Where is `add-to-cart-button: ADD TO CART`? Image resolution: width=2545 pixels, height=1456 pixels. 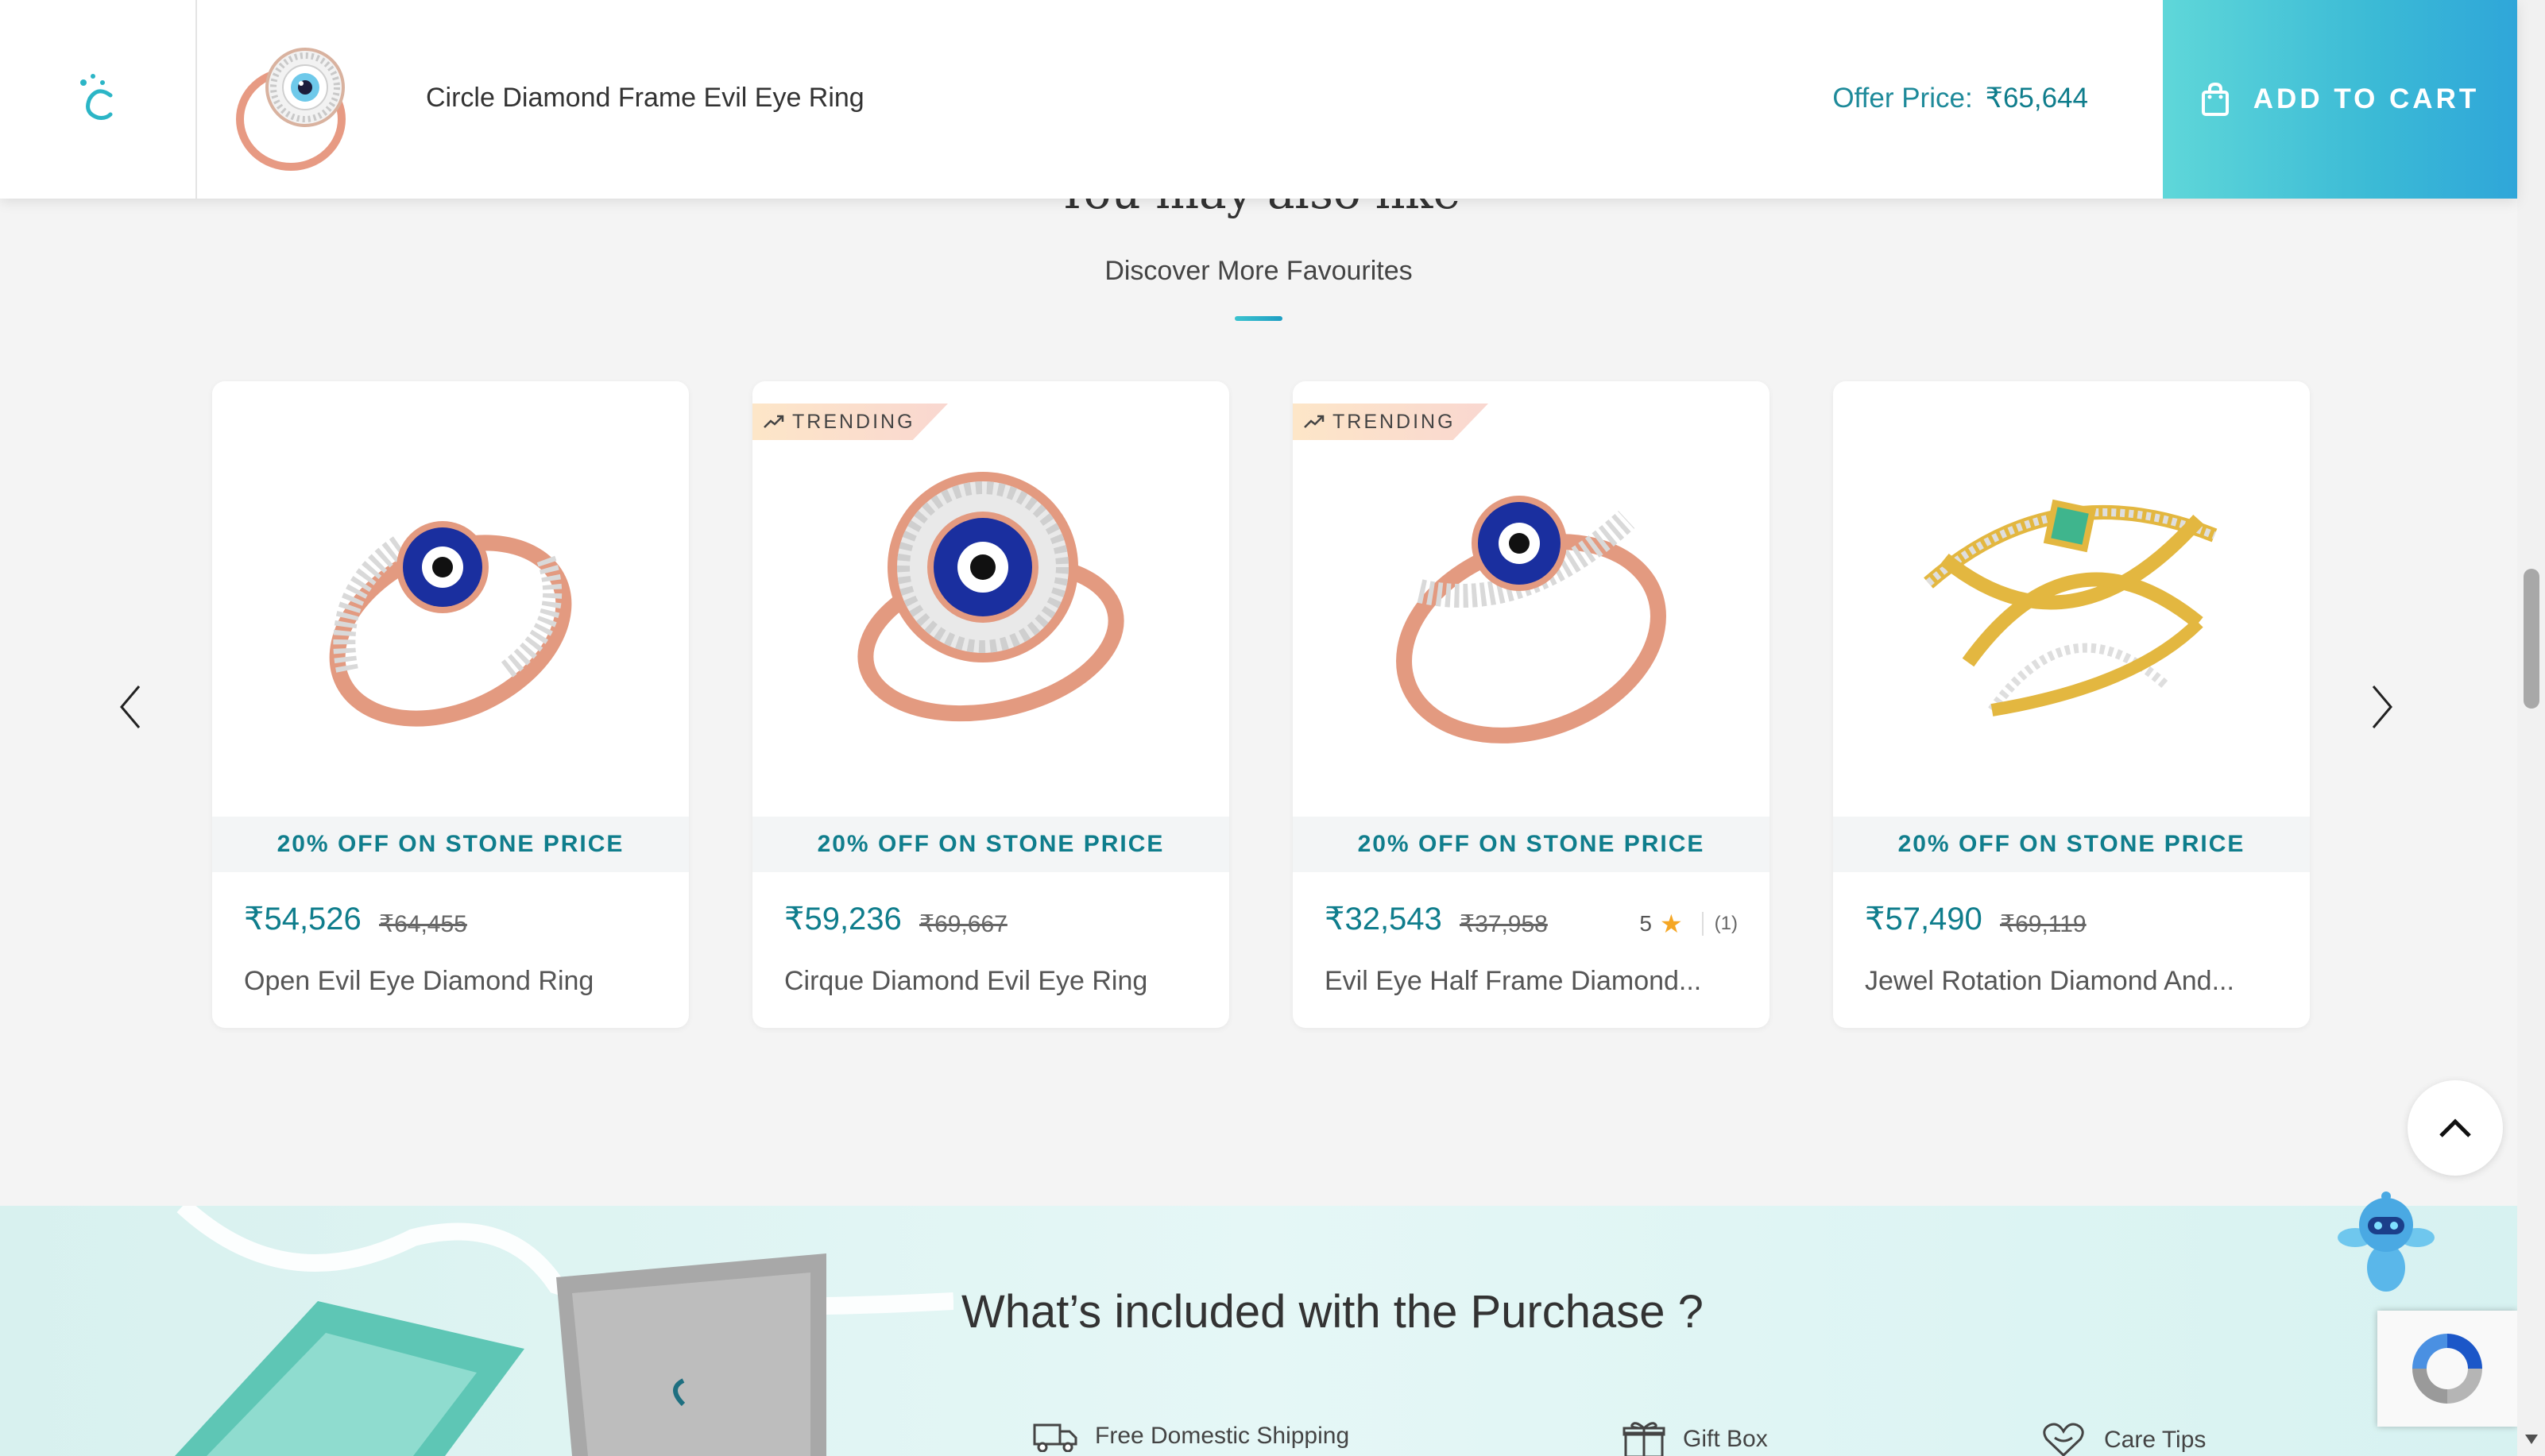
add-to-cart-button: ADD TO CART is located at coordinates (2340, 99).